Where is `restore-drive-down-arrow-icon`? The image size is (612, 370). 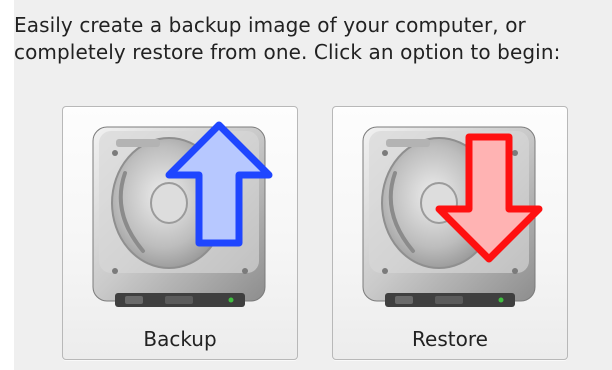
restore-drive-down-arrow-icon is located at coordinates (452, 216).